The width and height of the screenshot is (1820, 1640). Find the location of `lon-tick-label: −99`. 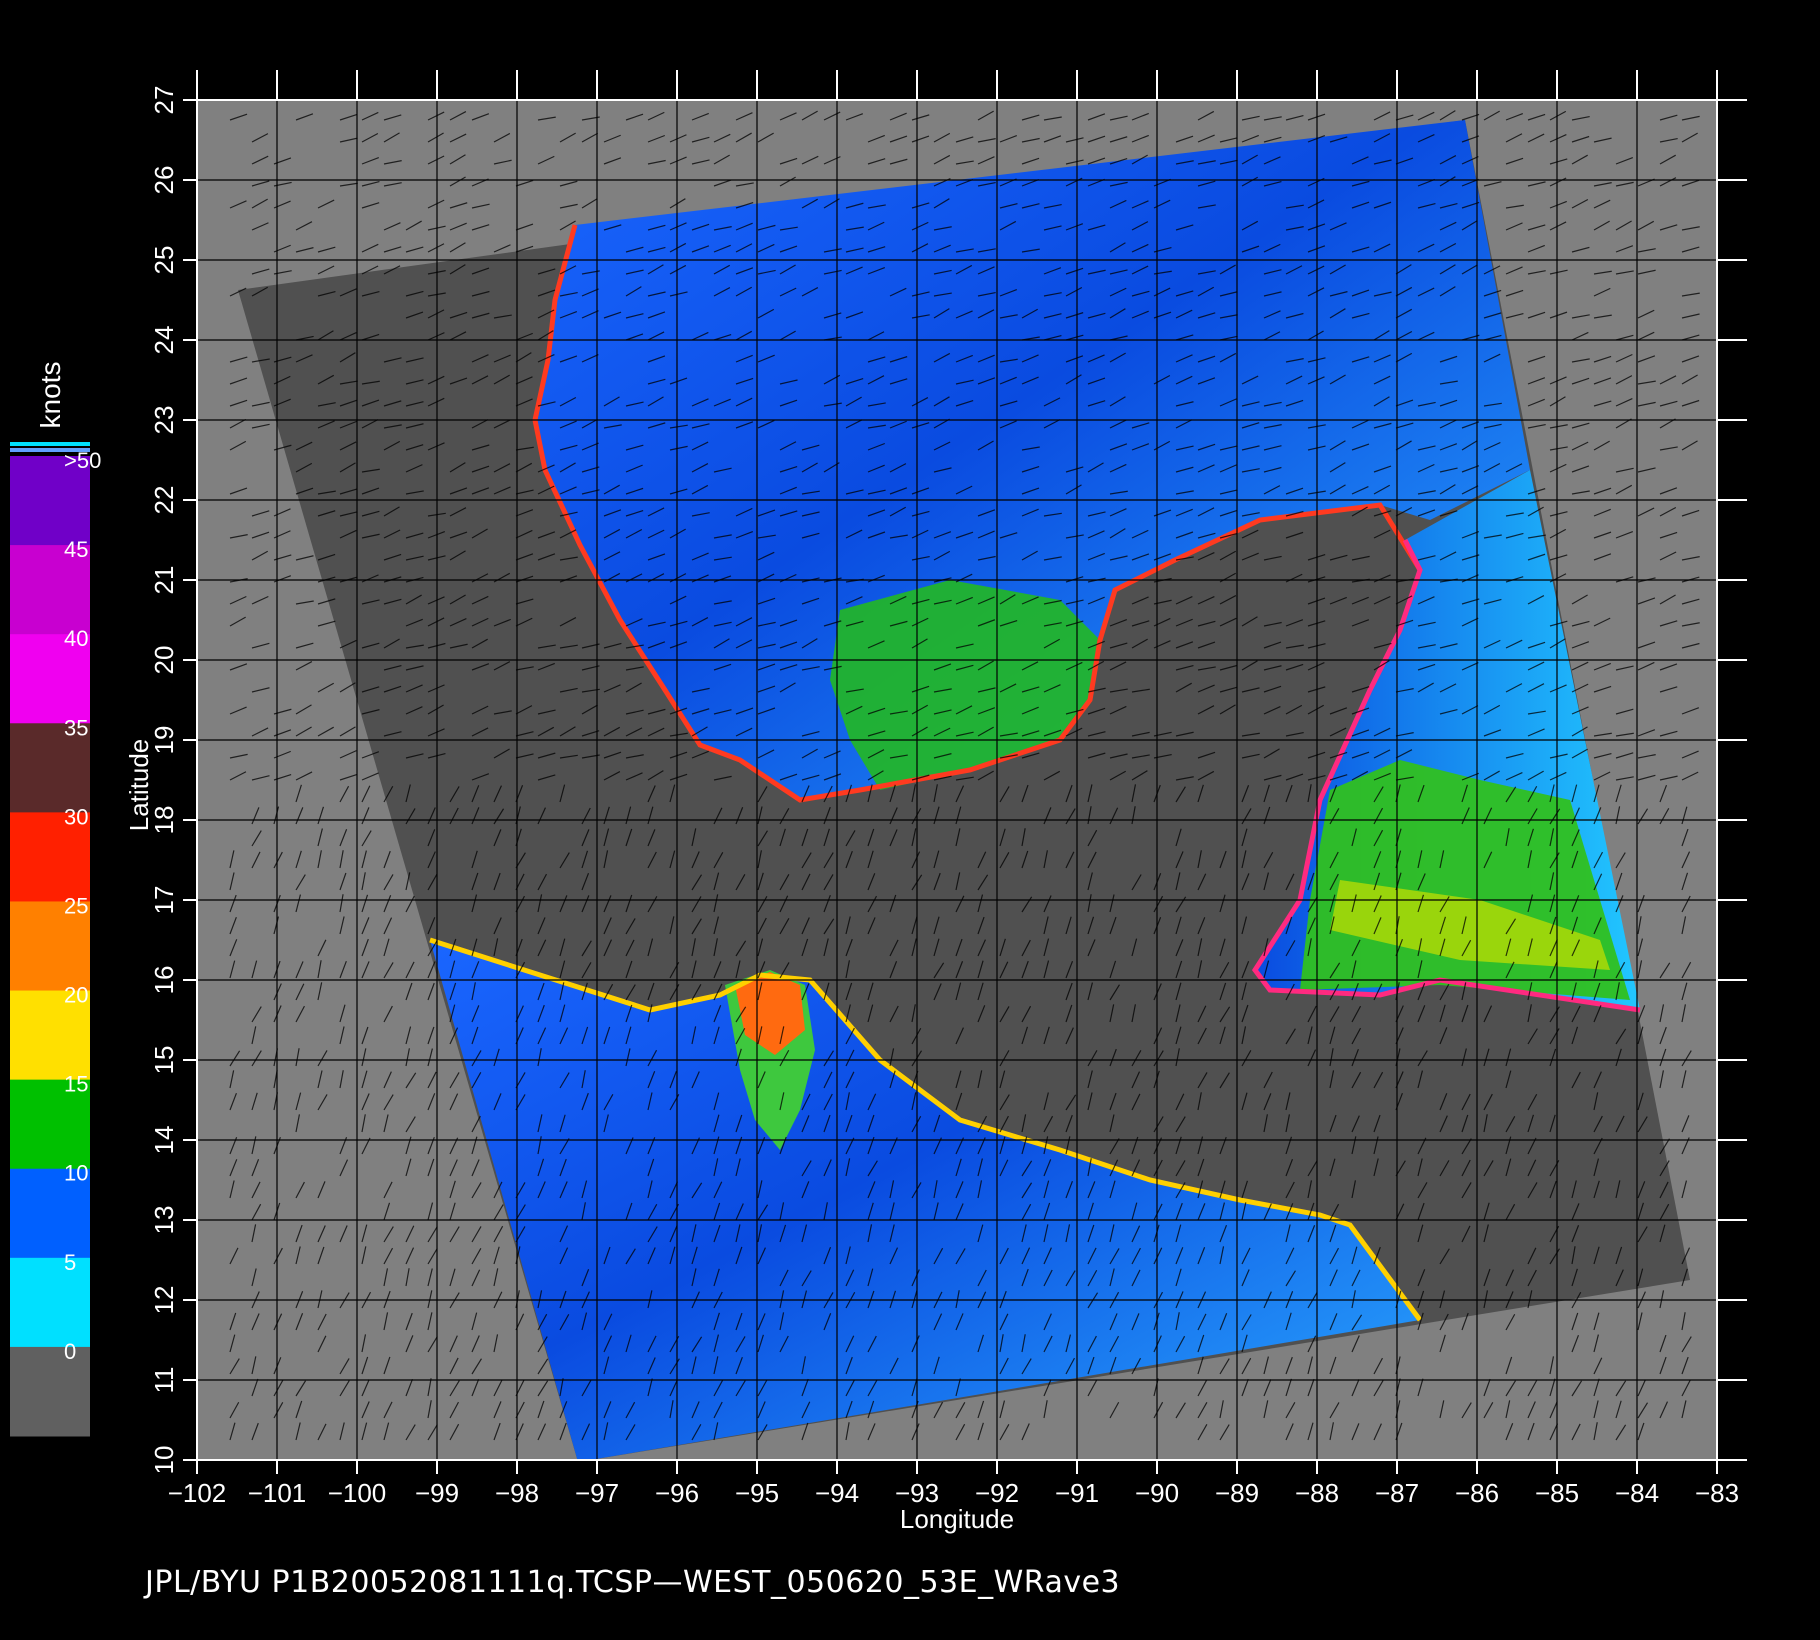

lon-tick-label: −99 is located at coordinates (437, 1493).